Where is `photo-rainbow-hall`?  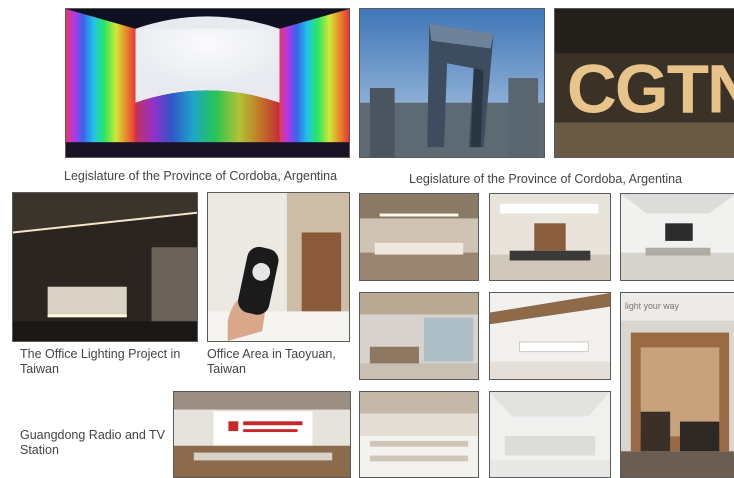 photo-rainbow-hall is located at coordinates (207, 83).